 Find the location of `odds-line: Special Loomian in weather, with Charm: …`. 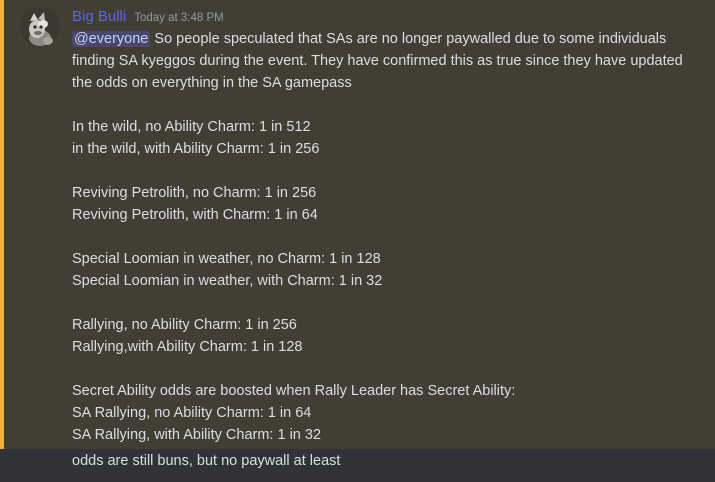

odds-line: Special Loomian in weather, with Charm: … is located at coordinates (227, 281).